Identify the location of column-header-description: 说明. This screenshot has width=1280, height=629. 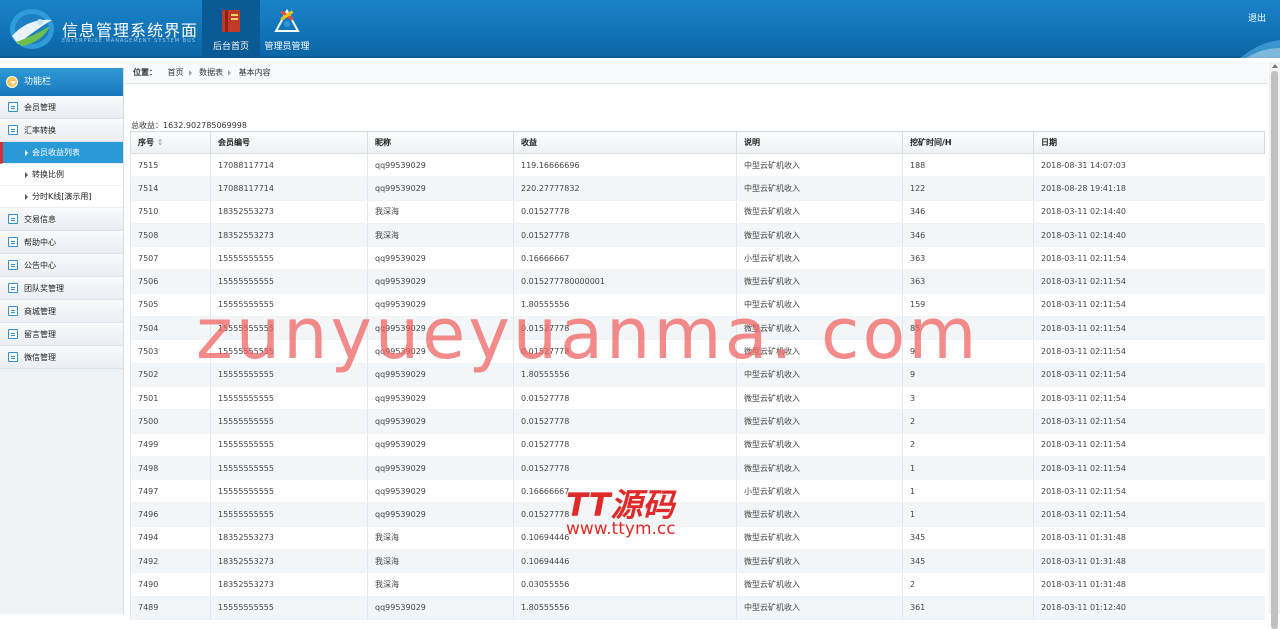
(819, 142).